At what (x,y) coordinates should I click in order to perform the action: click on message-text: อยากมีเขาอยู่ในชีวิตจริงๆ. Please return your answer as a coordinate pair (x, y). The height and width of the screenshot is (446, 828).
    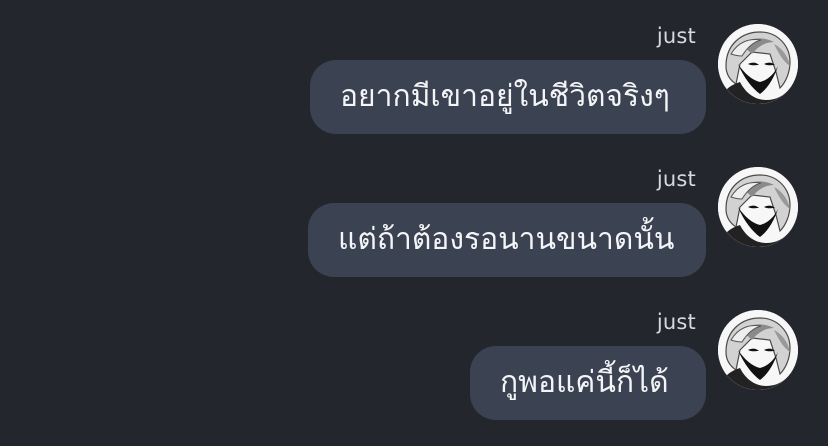
    Looking at the image, I should click on (505, 96).